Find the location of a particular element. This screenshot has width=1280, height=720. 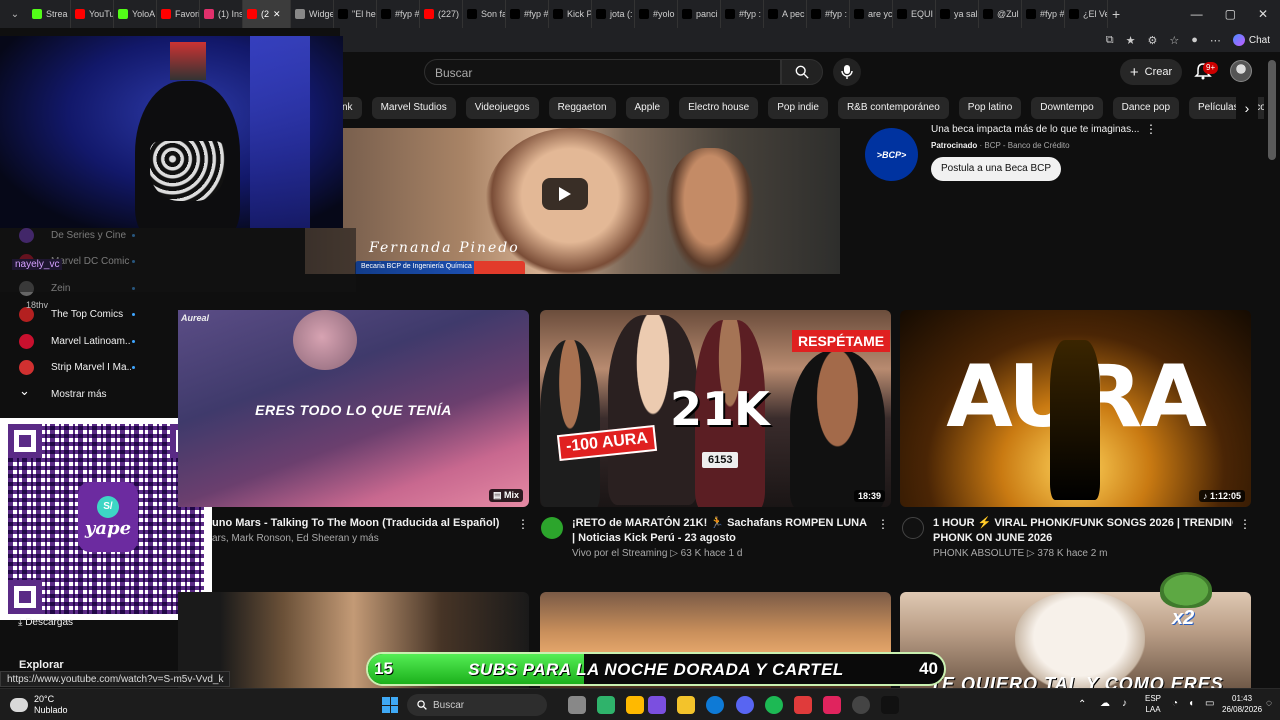

browser-tab: ¿El Ve is located at coordinates (1086, 14).